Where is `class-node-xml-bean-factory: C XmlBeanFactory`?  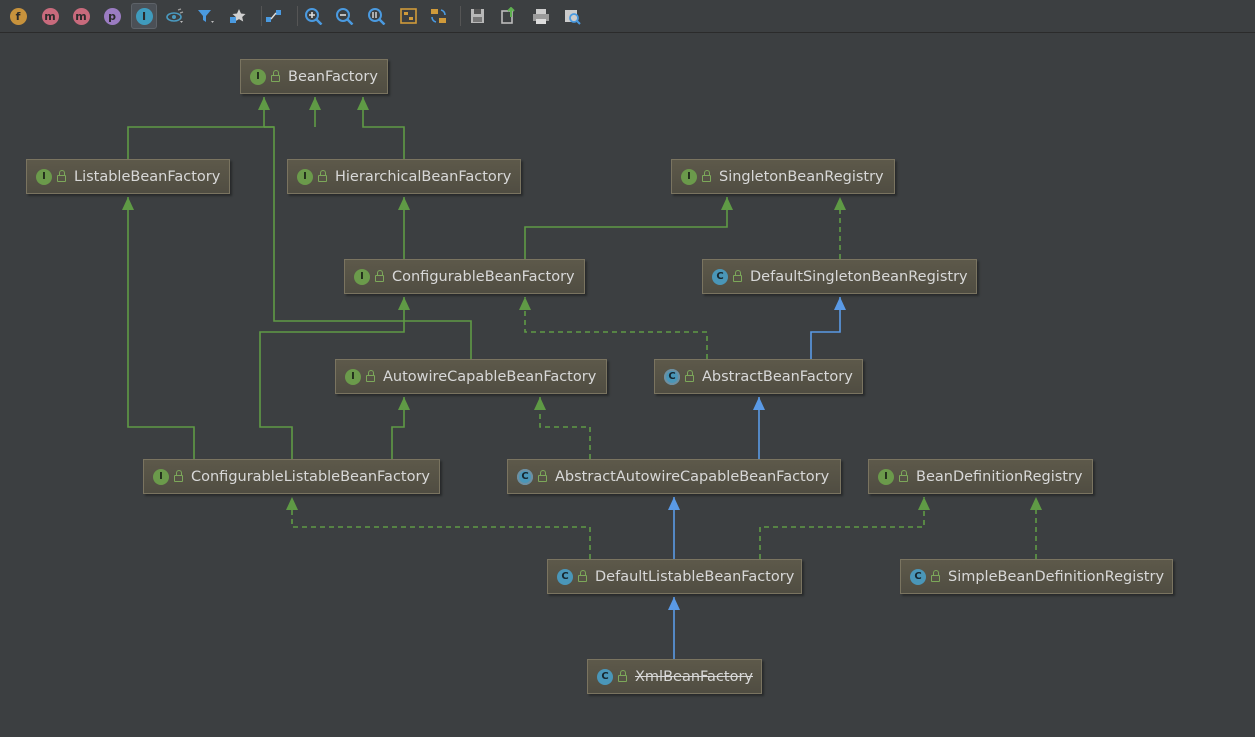 class-node-xml-bean-factory: C XmlBeanFactory is located at coordinates (674, 676).